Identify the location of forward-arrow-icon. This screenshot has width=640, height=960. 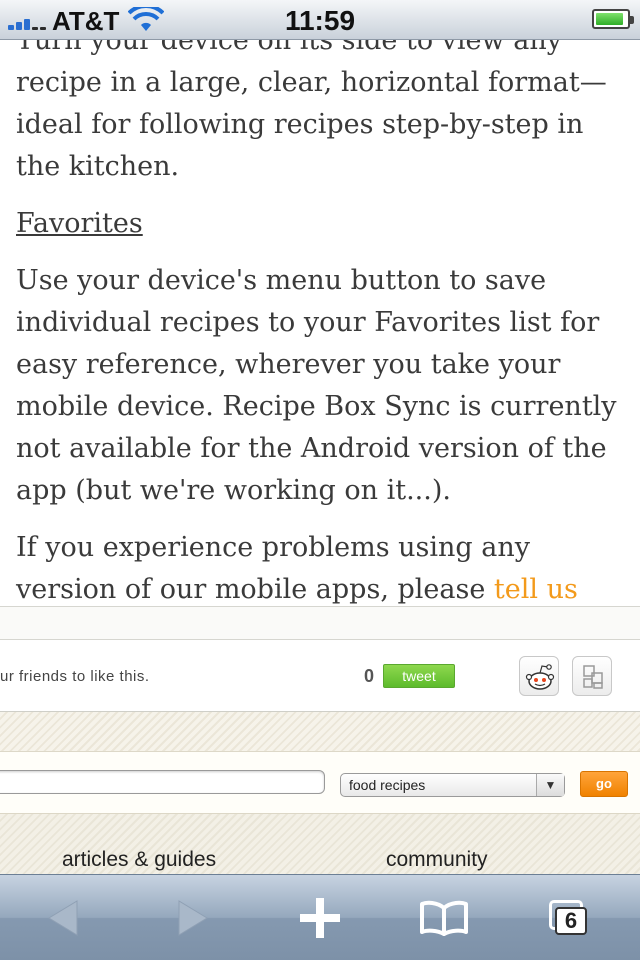
(193, 918).